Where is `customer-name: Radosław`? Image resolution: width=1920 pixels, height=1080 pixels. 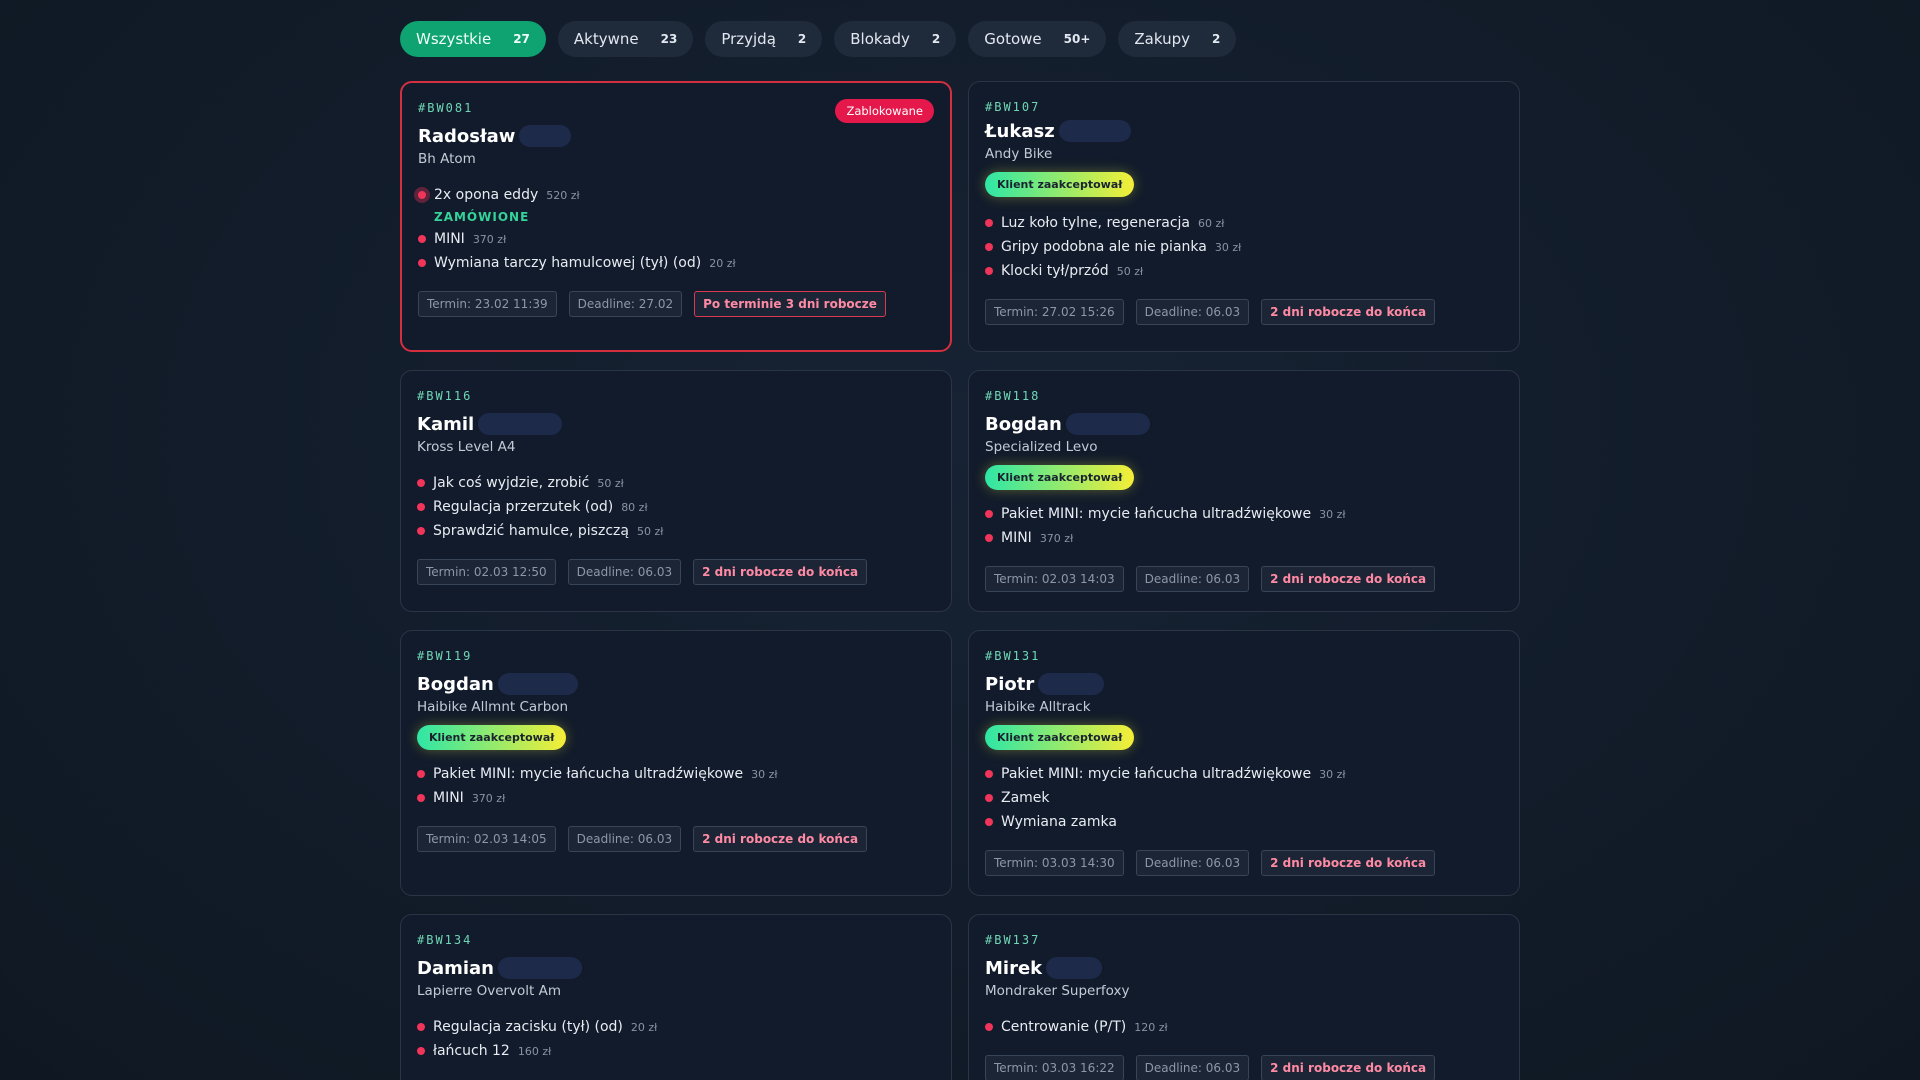
customer-name: Radosław is located at coordinates (467, 136).